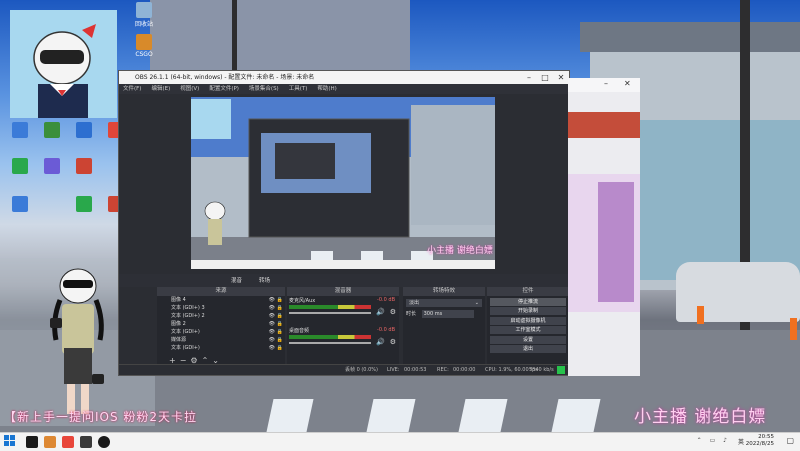 The width and height of the screenshot is (800, 451). What do you see at coordinates (444, 303) in the screenshot?
I see `transition-select: 淡出 ⌄` at bounding box center [444, 303].